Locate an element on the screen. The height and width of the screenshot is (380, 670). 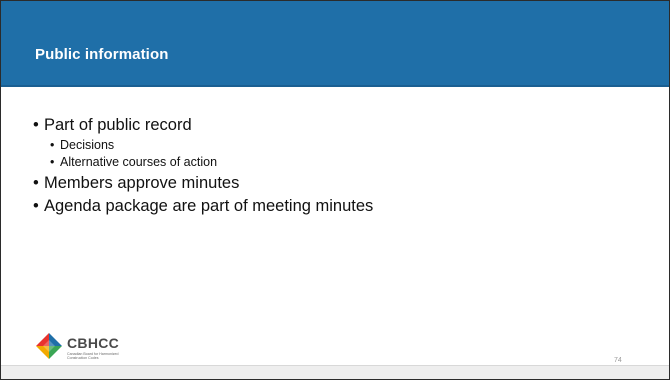
sub-bullet-text: Decisions is located at coordinates (87, 145).